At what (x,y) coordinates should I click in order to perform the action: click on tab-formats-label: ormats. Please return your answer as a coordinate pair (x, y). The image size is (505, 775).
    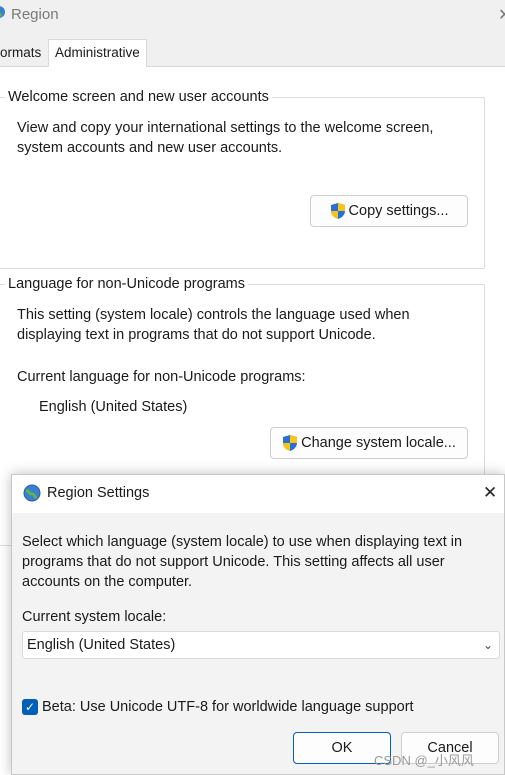
    Looking at the image, I should click on (21, 52).